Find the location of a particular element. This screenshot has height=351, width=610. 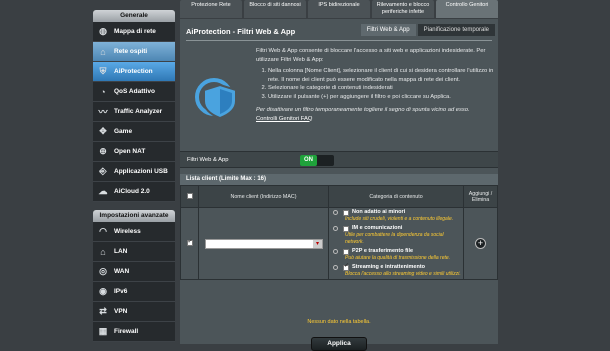

tab-network-protection: Protezione Rete is located at coordinates (211, 9).